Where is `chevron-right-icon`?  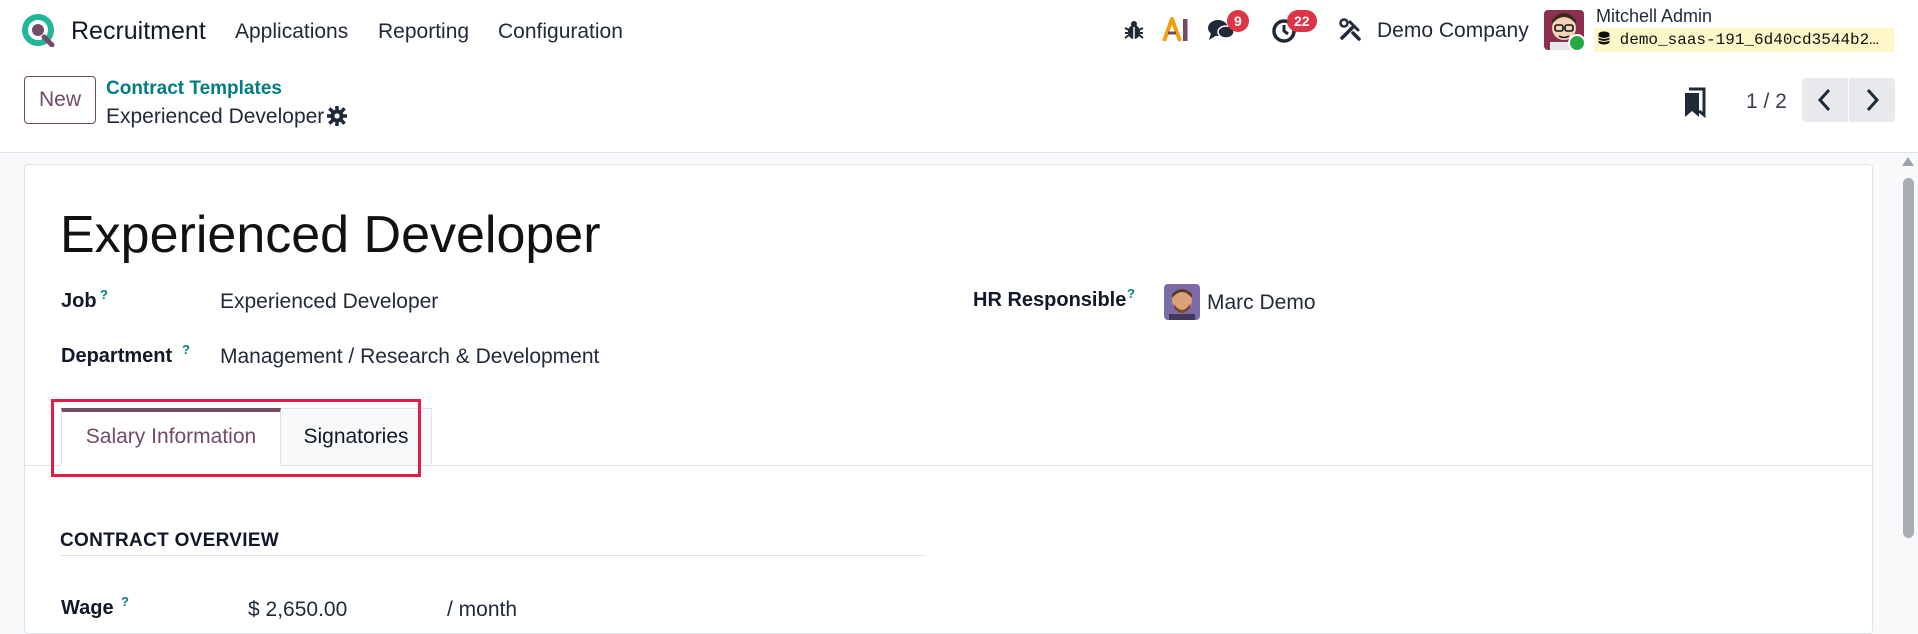
chevron-right-icon is located at coordinates (1873, 100).